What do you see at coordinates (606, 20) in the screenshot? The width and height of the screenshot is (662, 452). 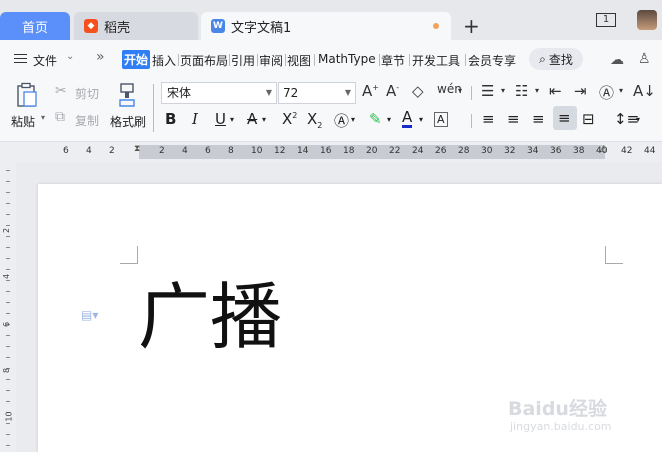 I see `window-count-badge: 1` at bounding box center [606, 20].